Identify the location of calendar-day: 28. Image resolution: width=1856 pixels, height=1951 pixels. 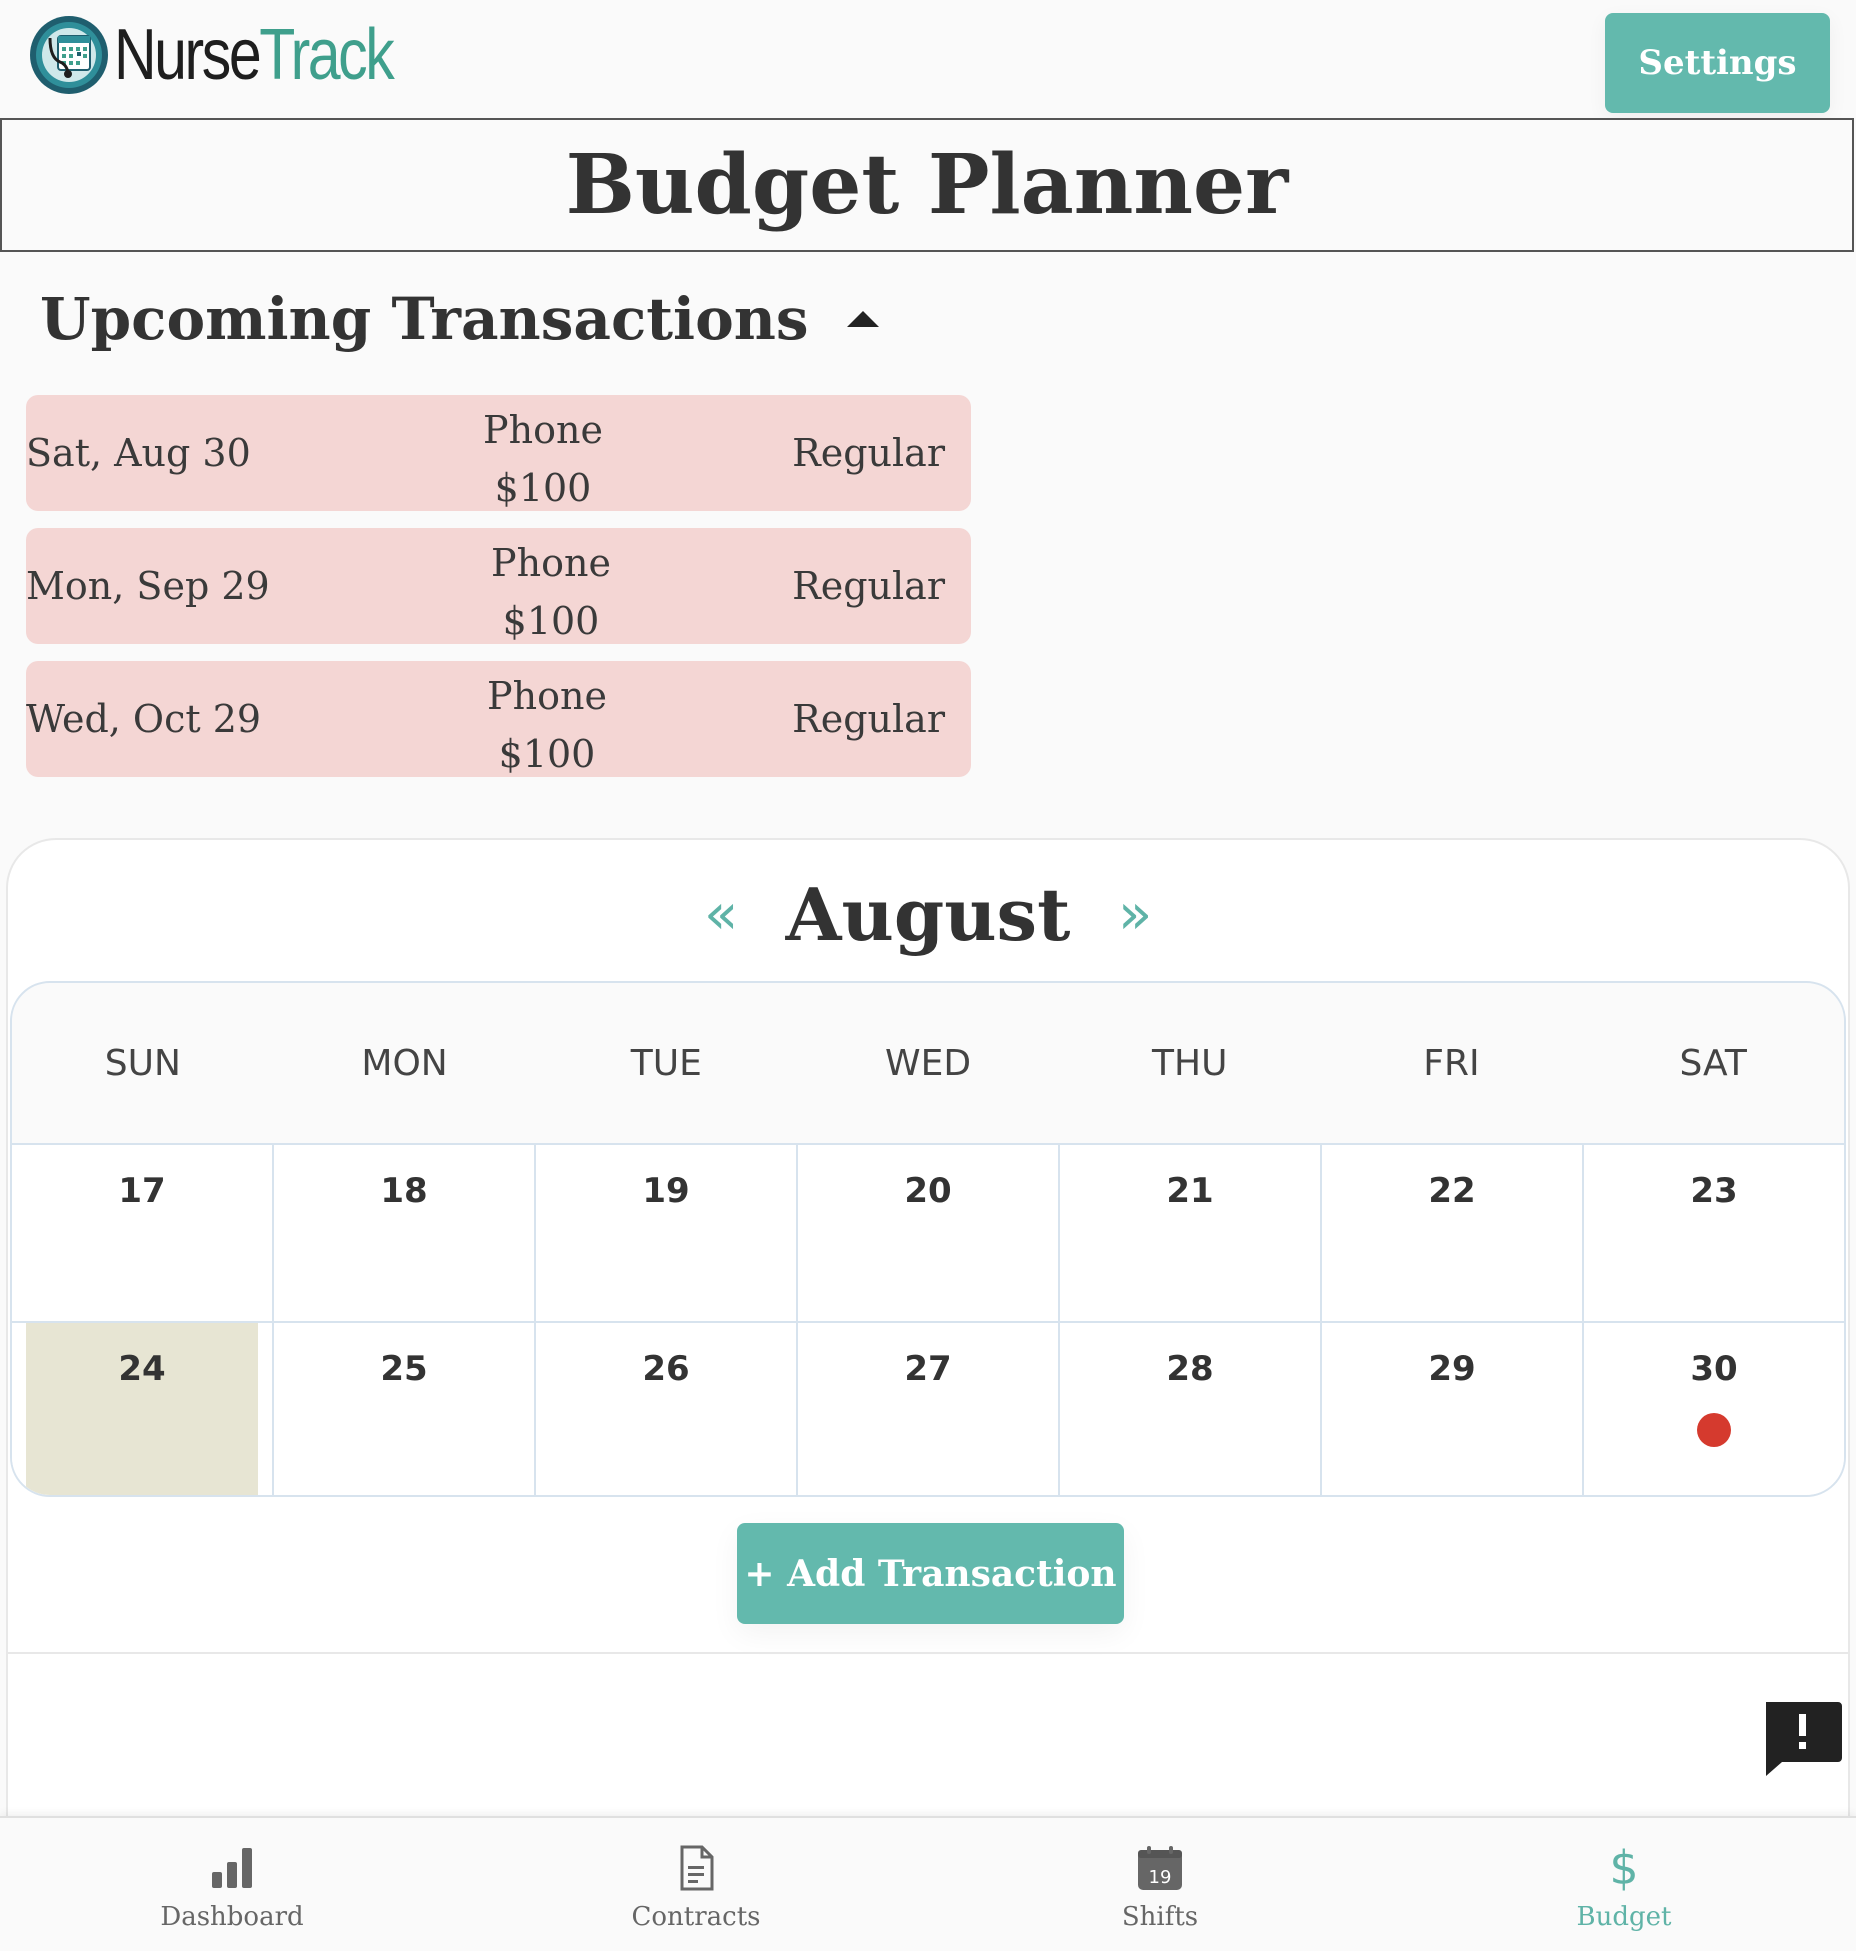
(1189, 1409).